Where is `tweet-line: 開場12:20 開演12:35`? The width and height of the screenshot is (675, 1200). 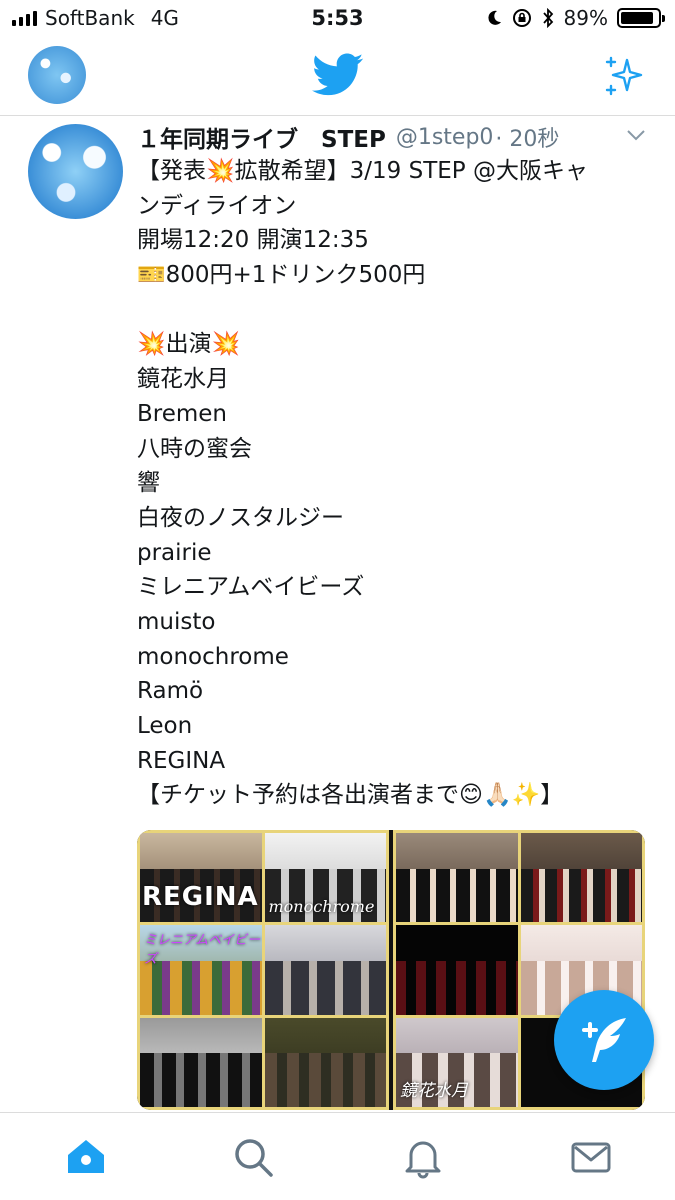 tweet-line: 開場12:20 開演12:35 is located at coordinates (253, 240).